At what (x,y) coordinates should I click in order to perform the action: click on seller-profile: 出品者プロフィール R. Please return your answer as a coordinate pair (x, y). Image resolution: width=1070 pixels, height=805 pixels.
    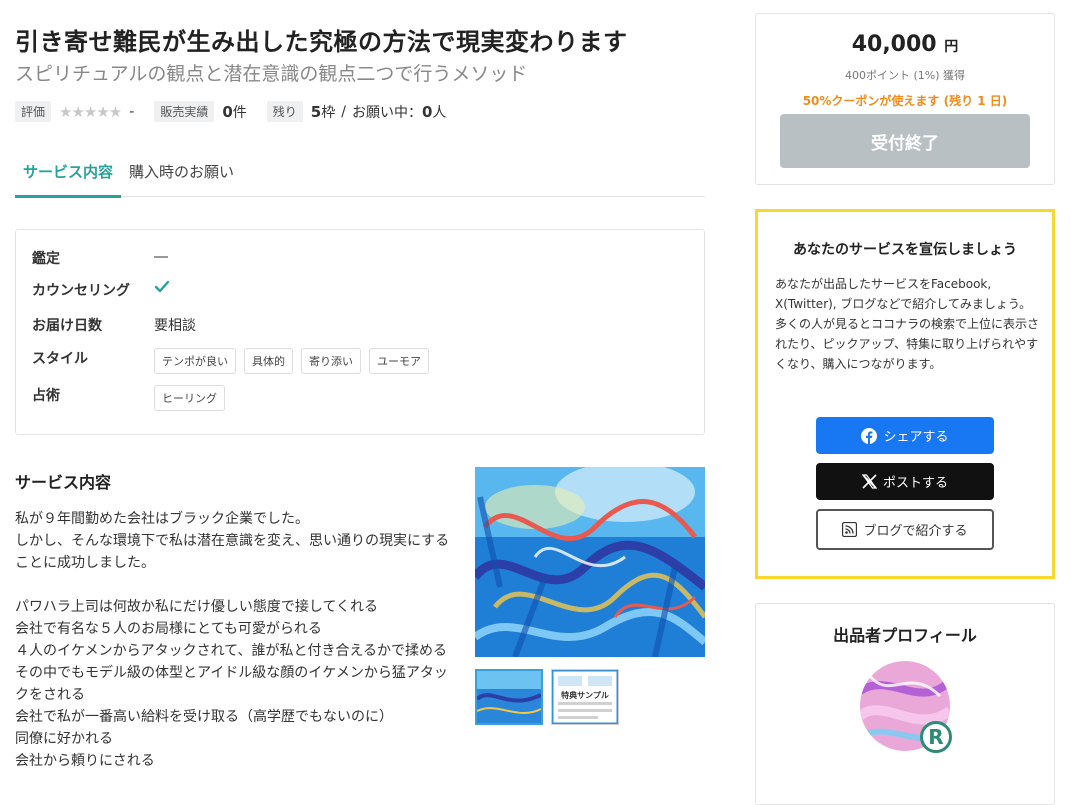
    Looking at the image, I should click on (905, 704).